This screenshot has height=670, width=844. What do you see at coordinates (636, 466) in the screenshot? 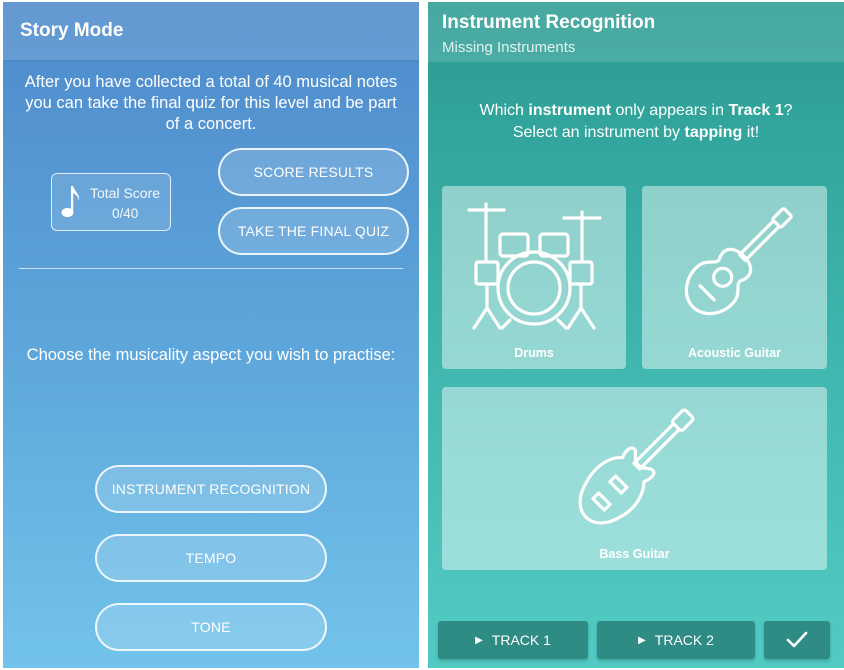
I see `bass-guitar-icon` at bounding box center [636, 466].